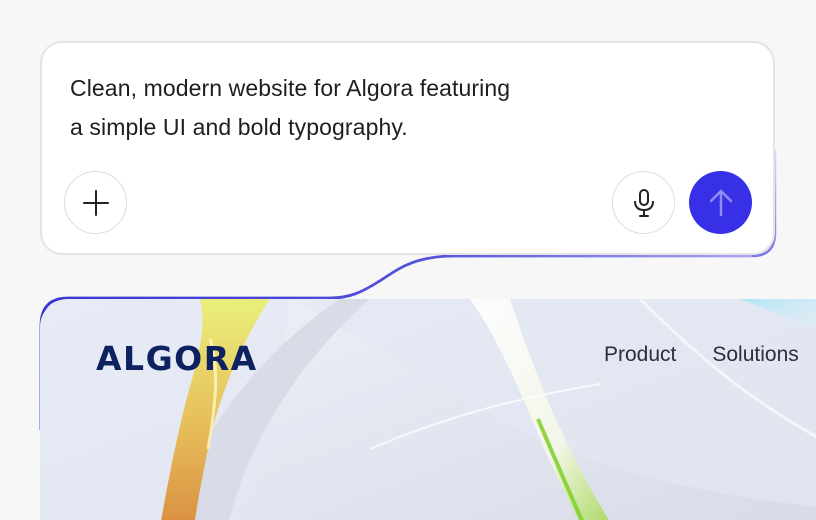 This screenshot has height=520, width=816. I want to click on plus-icon, so click(95, 202).